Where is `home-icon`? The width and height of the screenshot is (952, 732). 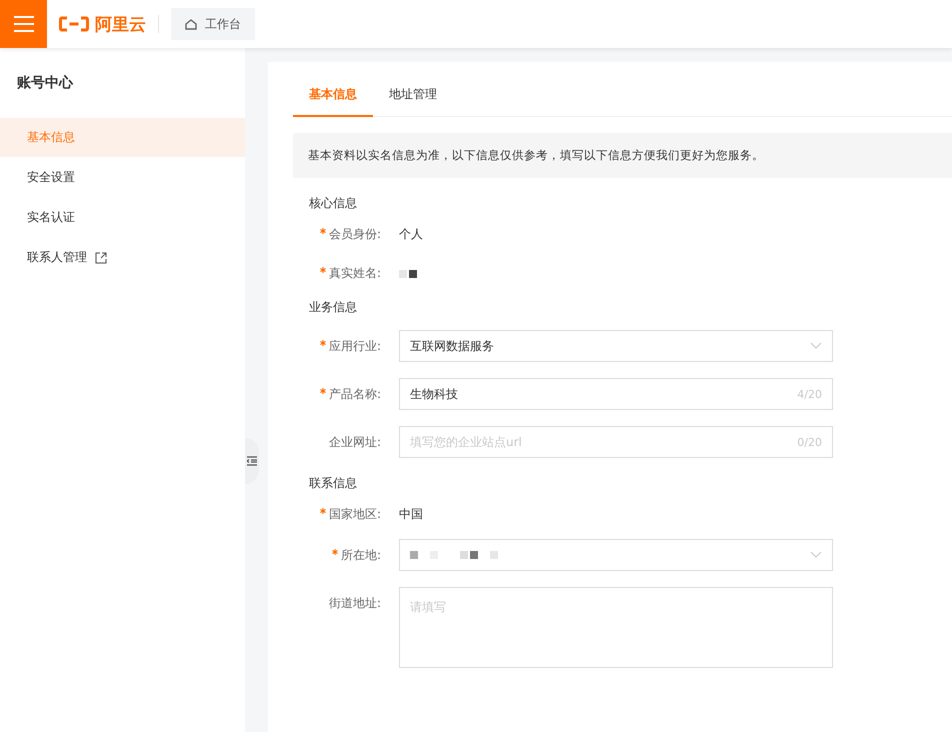 home-icon is located at coordinates (191, 24).